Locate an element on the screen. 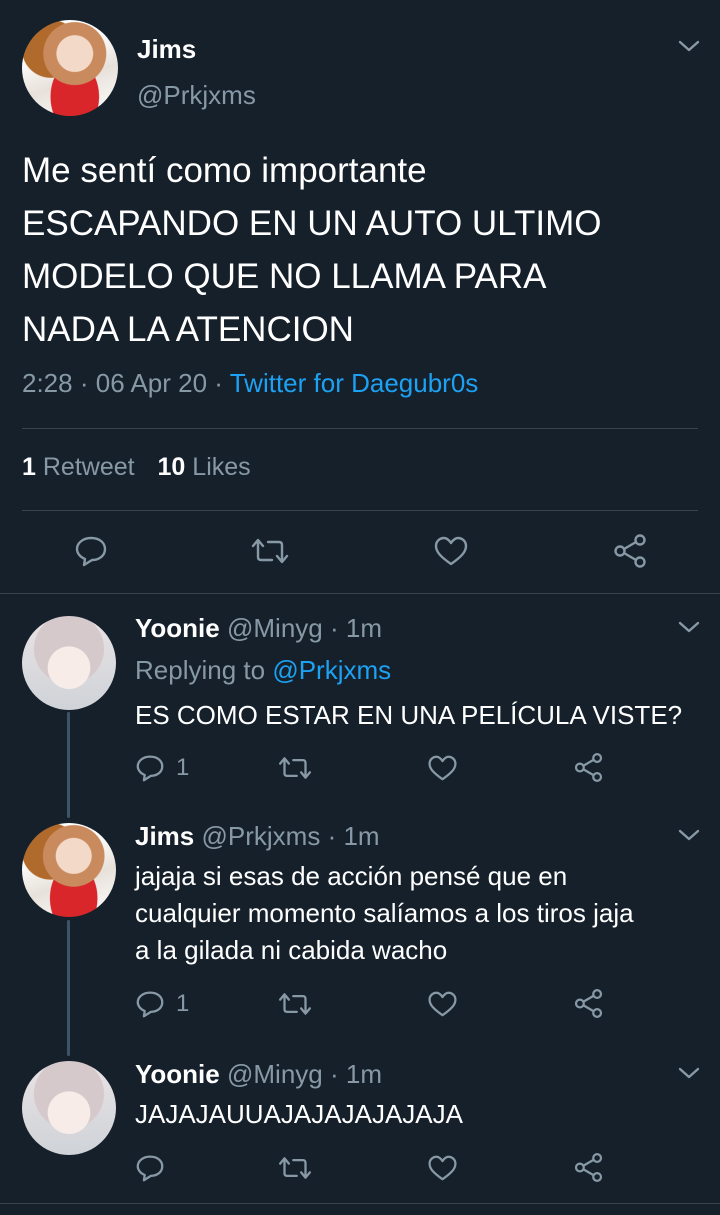 This screenshot has width=720, height=1215. likes-stat: 10 Likes is located at coordinates (204, 467).